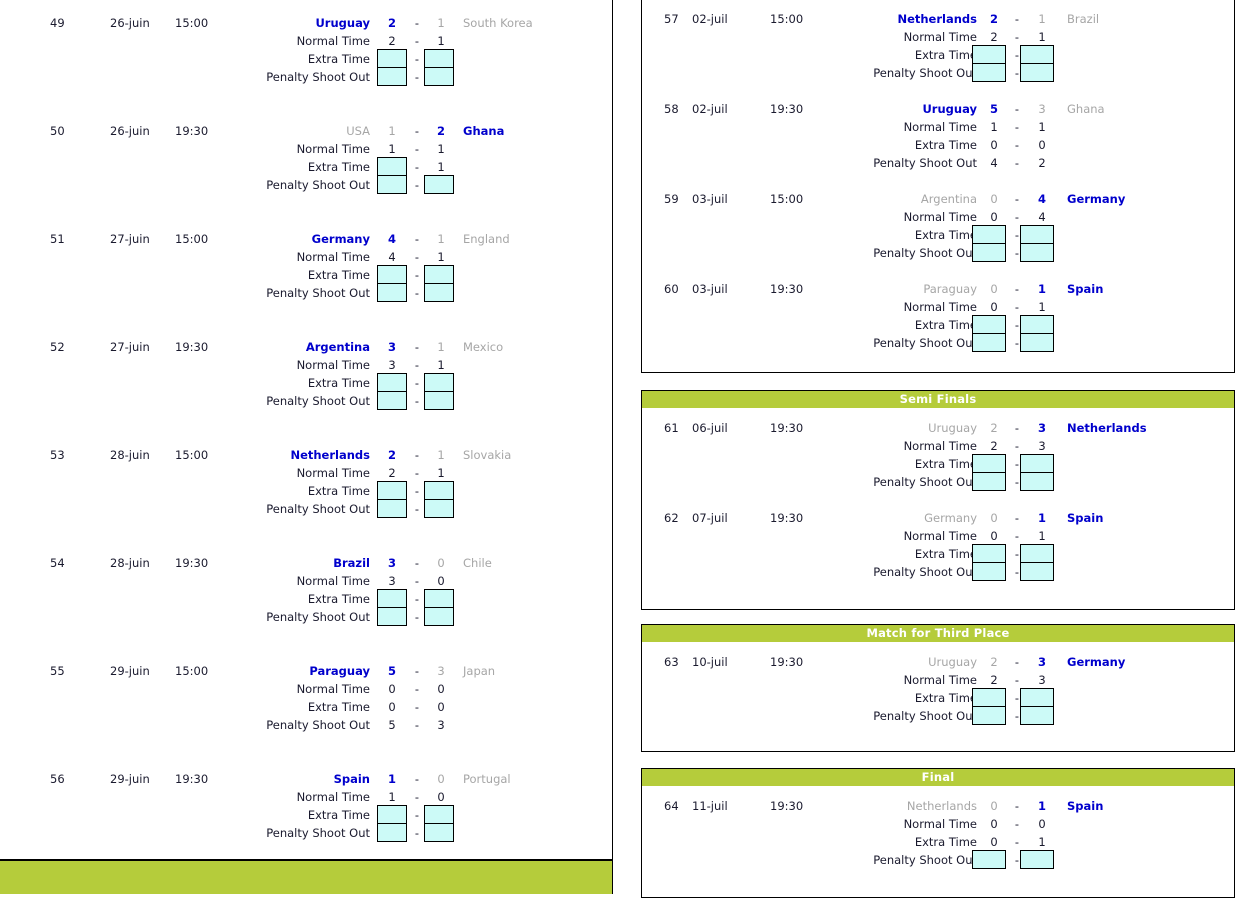 This screenshot has width=1244, height=898. I want to click on match-date: 29-juin, so click(130, 779).